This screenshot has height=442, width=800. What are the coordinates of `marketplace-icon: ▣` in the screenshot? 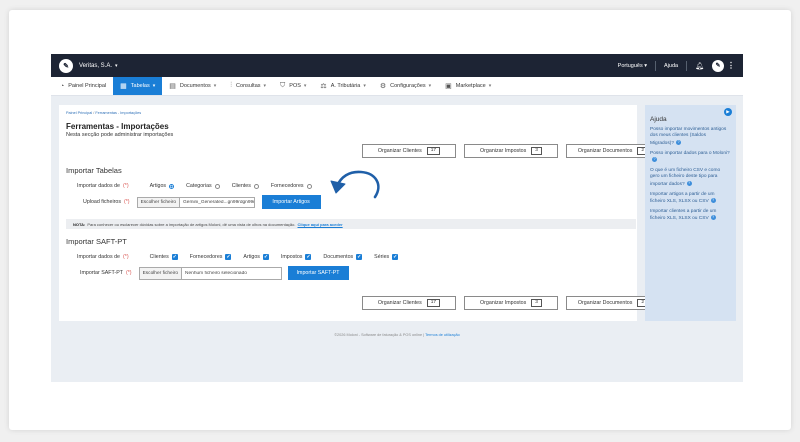 It's located at (448, 86).